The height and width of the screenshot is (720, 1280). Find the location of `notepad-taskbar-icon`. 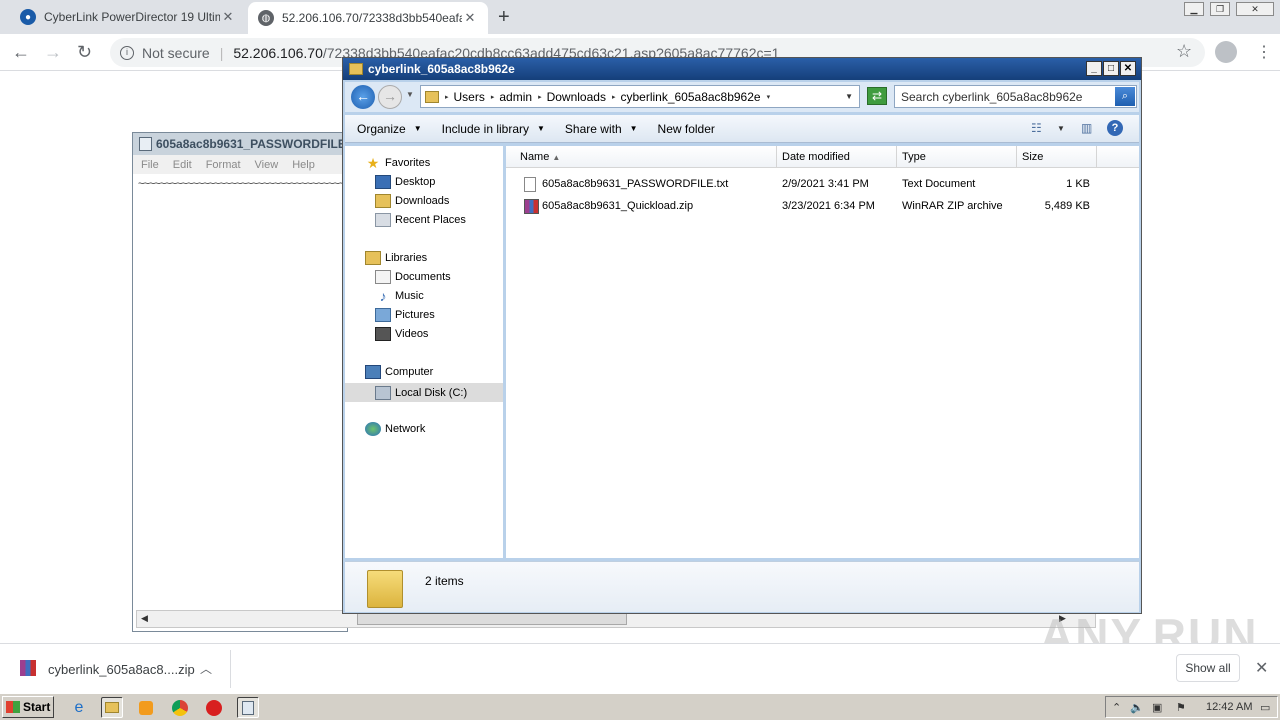

notepad-taskbar-icon is located at coordinates (248, 707).